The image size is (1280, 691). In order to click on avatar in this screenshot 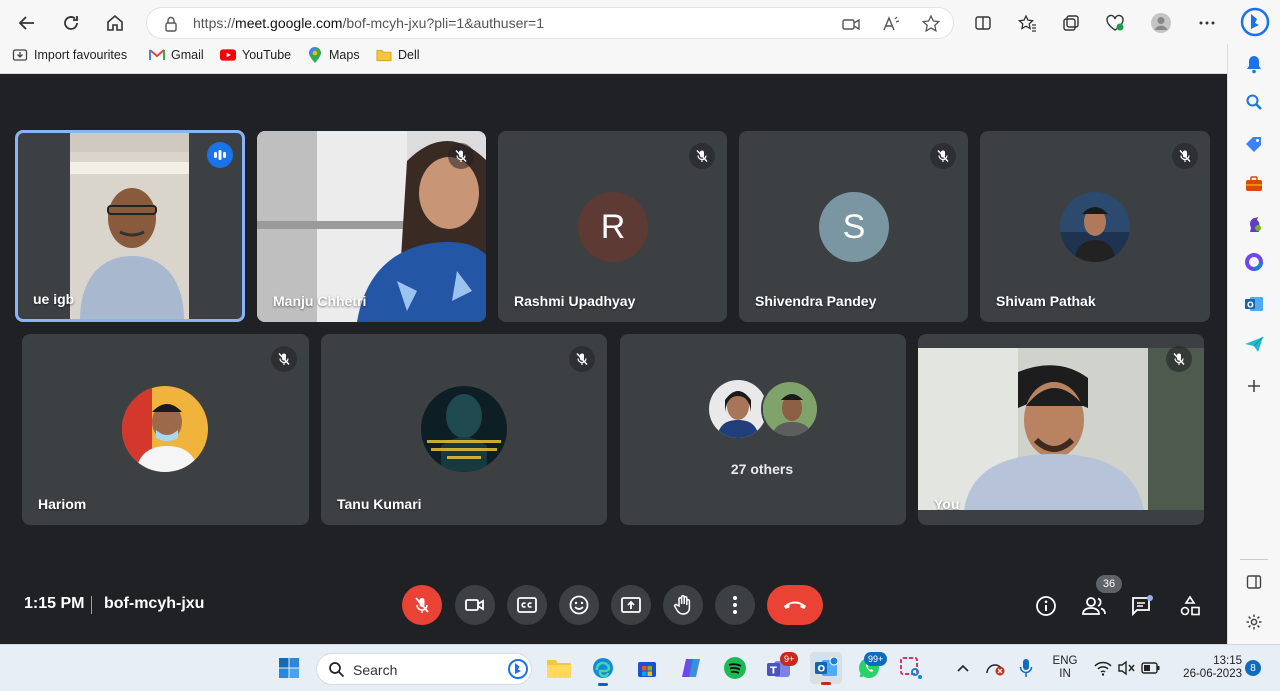, I will do `click(165, 429)`.